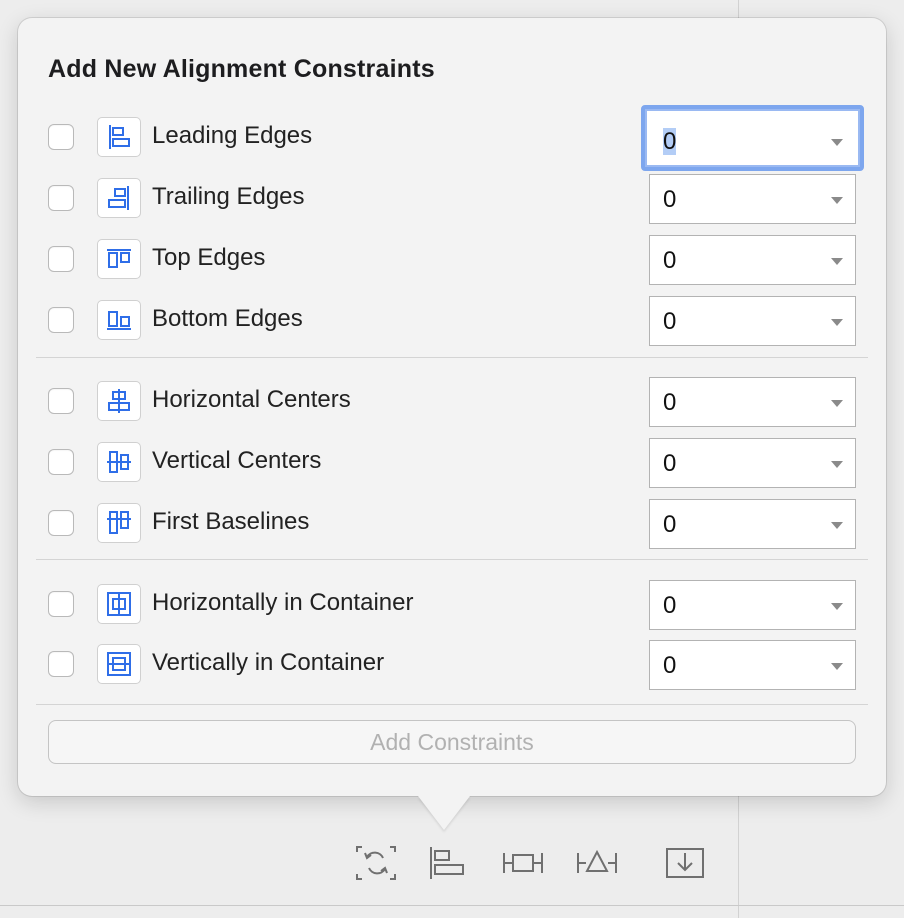 This screenshot has height=918, width=904. What do you see at coordinates (670, 402) in the screenshot?
I see `horizontal-centers-value: 0` at bounding box center [670, 402].